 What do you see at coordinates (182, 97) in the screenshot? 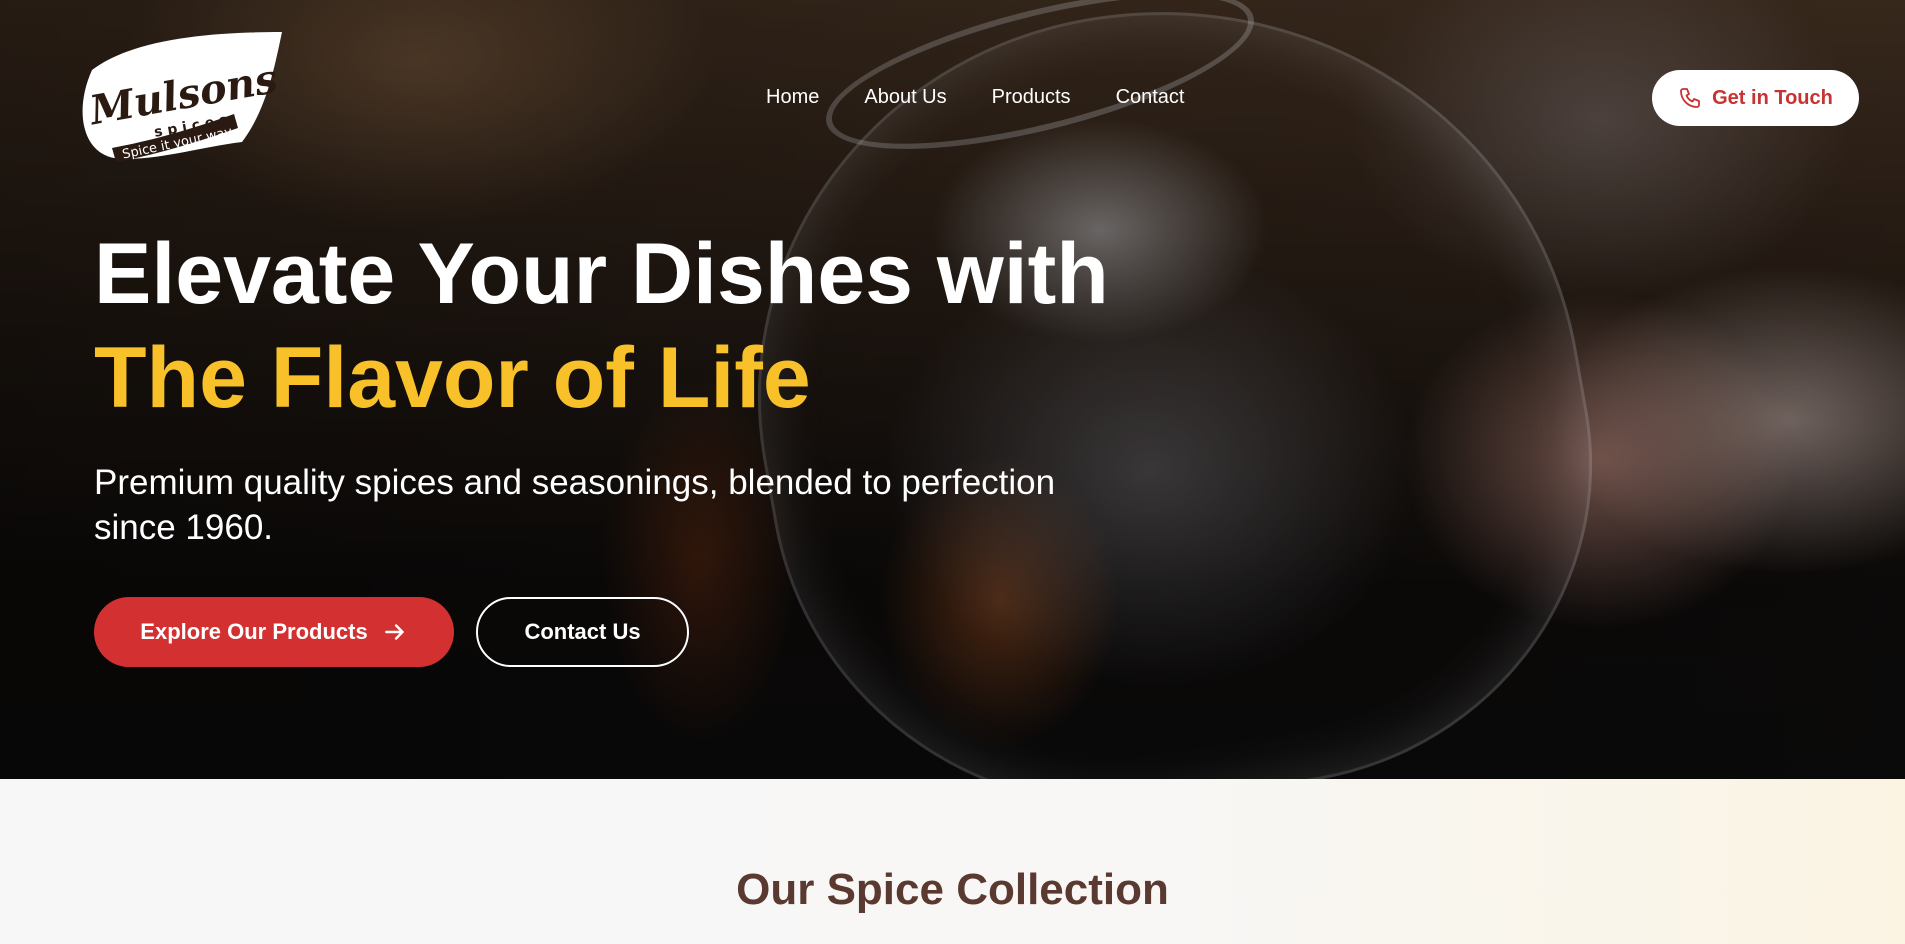
I see `mulsons-logo-icon: Mulsons spices Spice it your way` at bounding box center [182, 97].